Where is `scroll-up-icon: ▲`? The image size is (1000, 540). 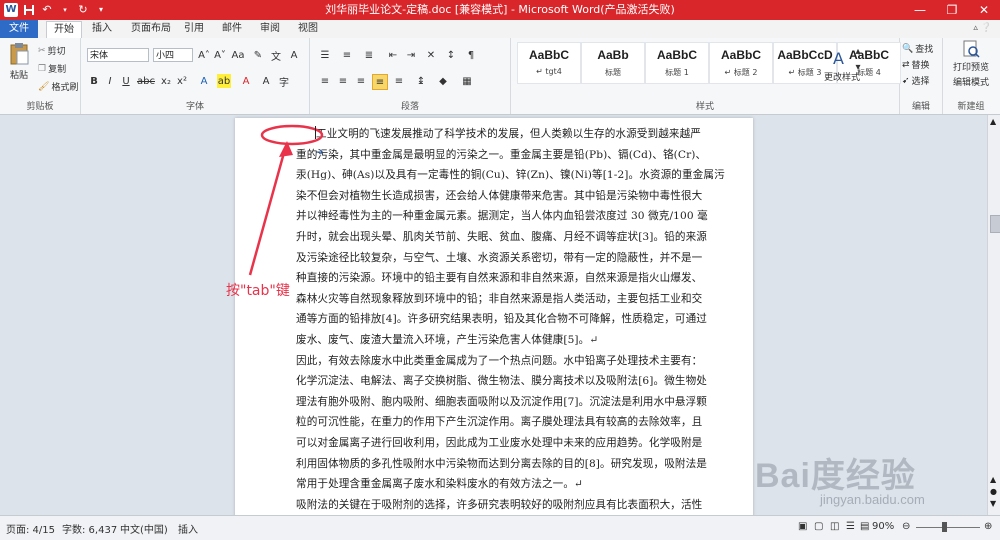
scroll-up-icon: ▲ is located at coordinates (993, 121).